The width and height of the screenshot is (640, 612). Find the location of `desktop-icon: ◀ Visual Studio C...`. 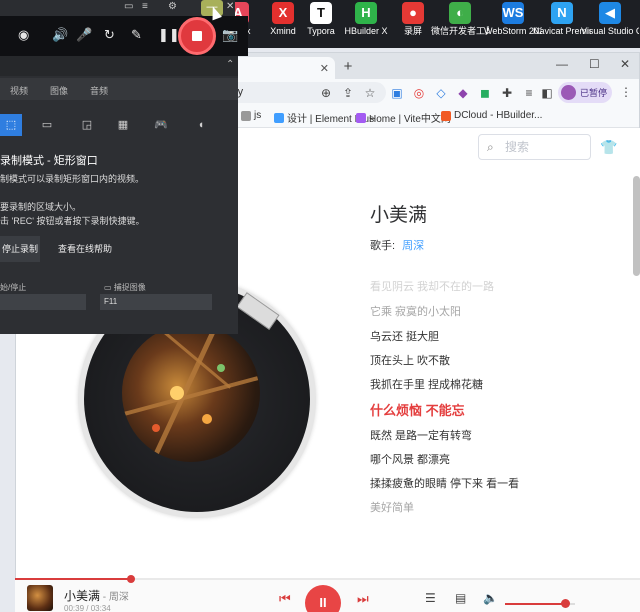

desktop-icon: ◀ Visual Studio C... is located at coordinates (610, 23).